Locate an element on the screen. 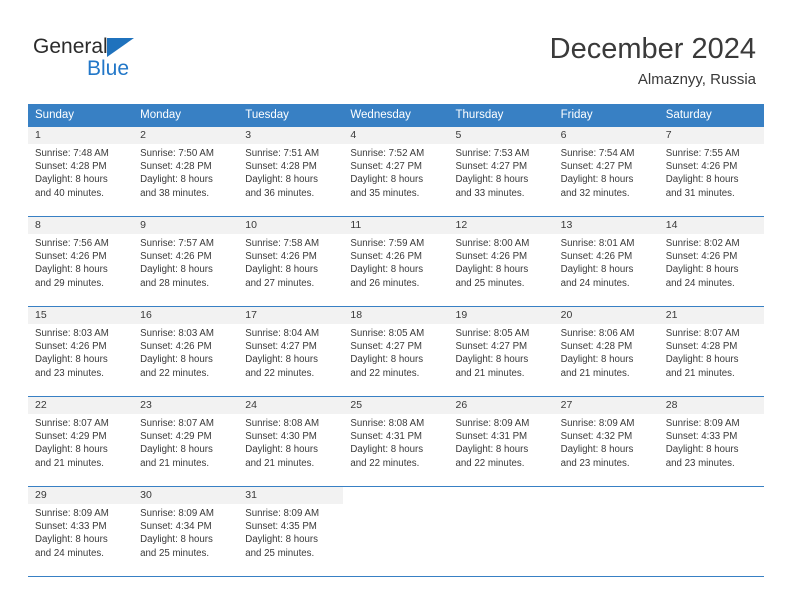 The height and width of the screenshot is (612, 792). weekday-header-sunday: Sunday is located at coordinates (55, 115).